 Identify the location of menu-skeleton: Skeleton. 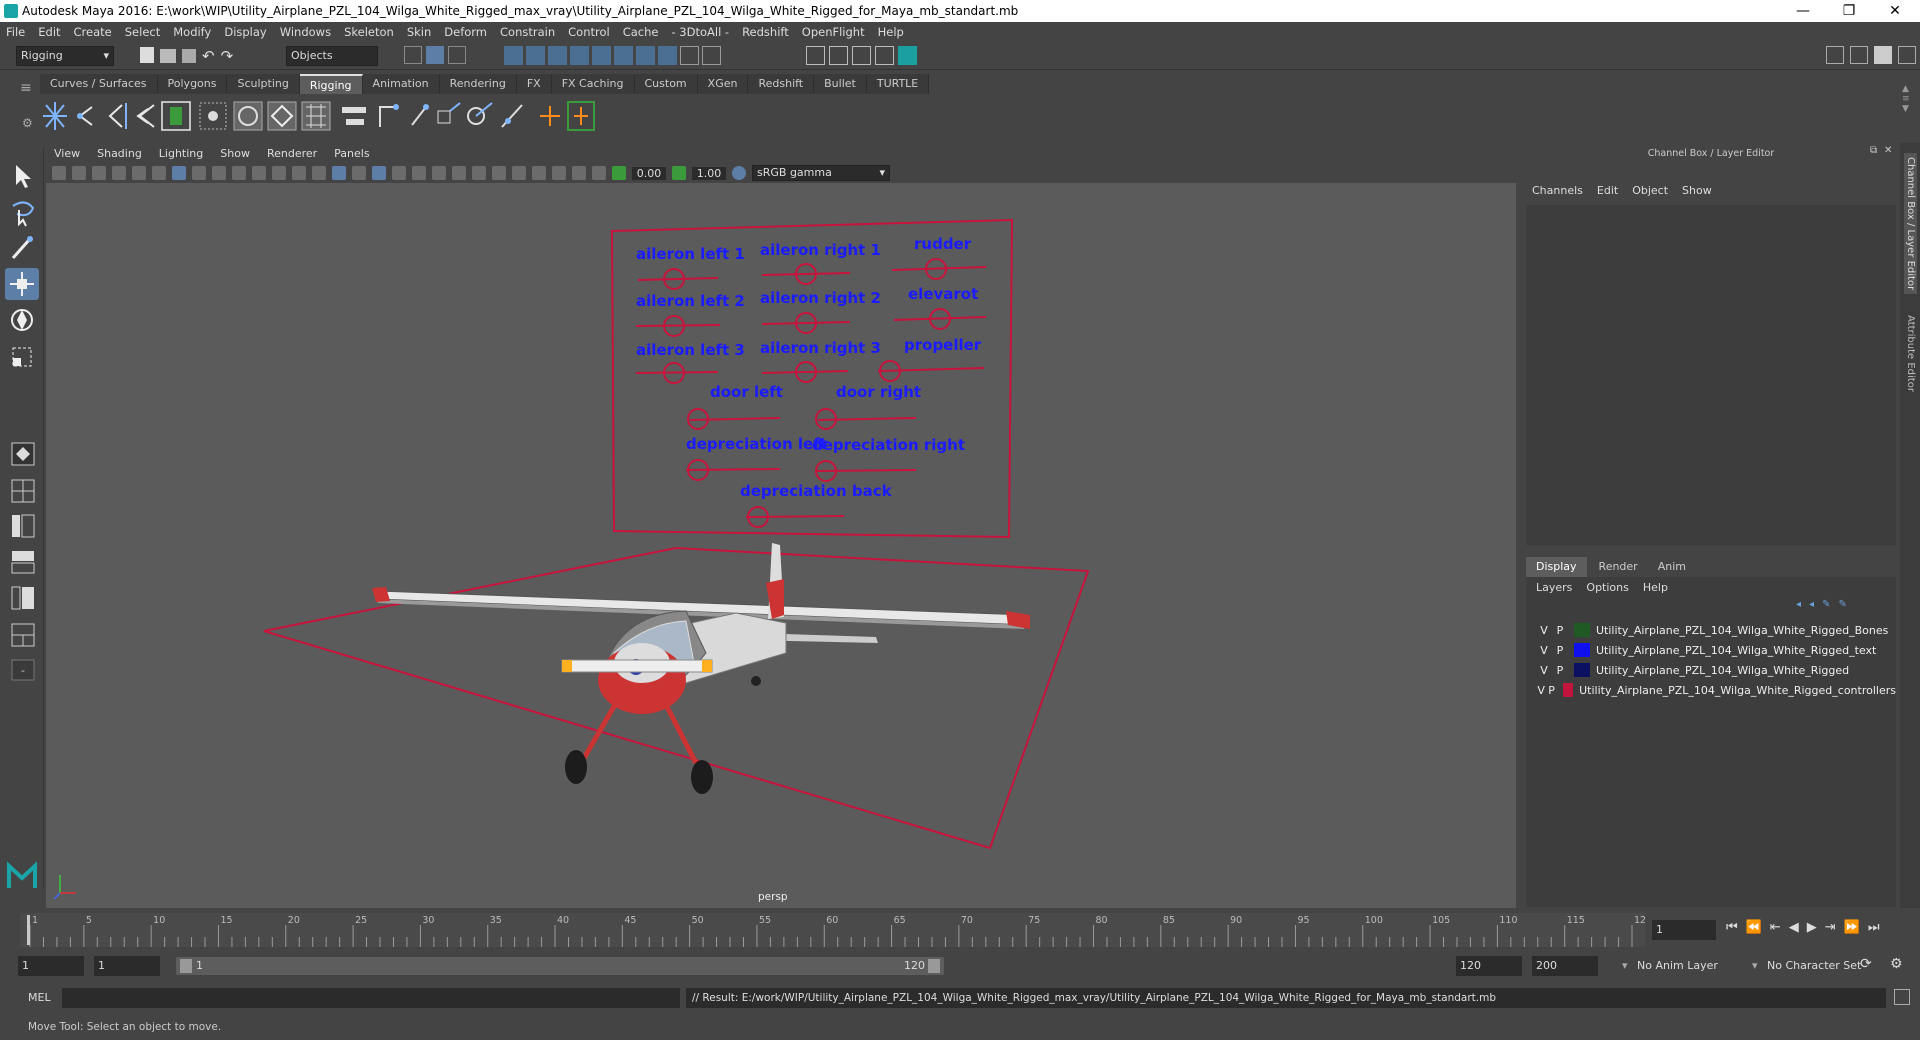
(369, 32).